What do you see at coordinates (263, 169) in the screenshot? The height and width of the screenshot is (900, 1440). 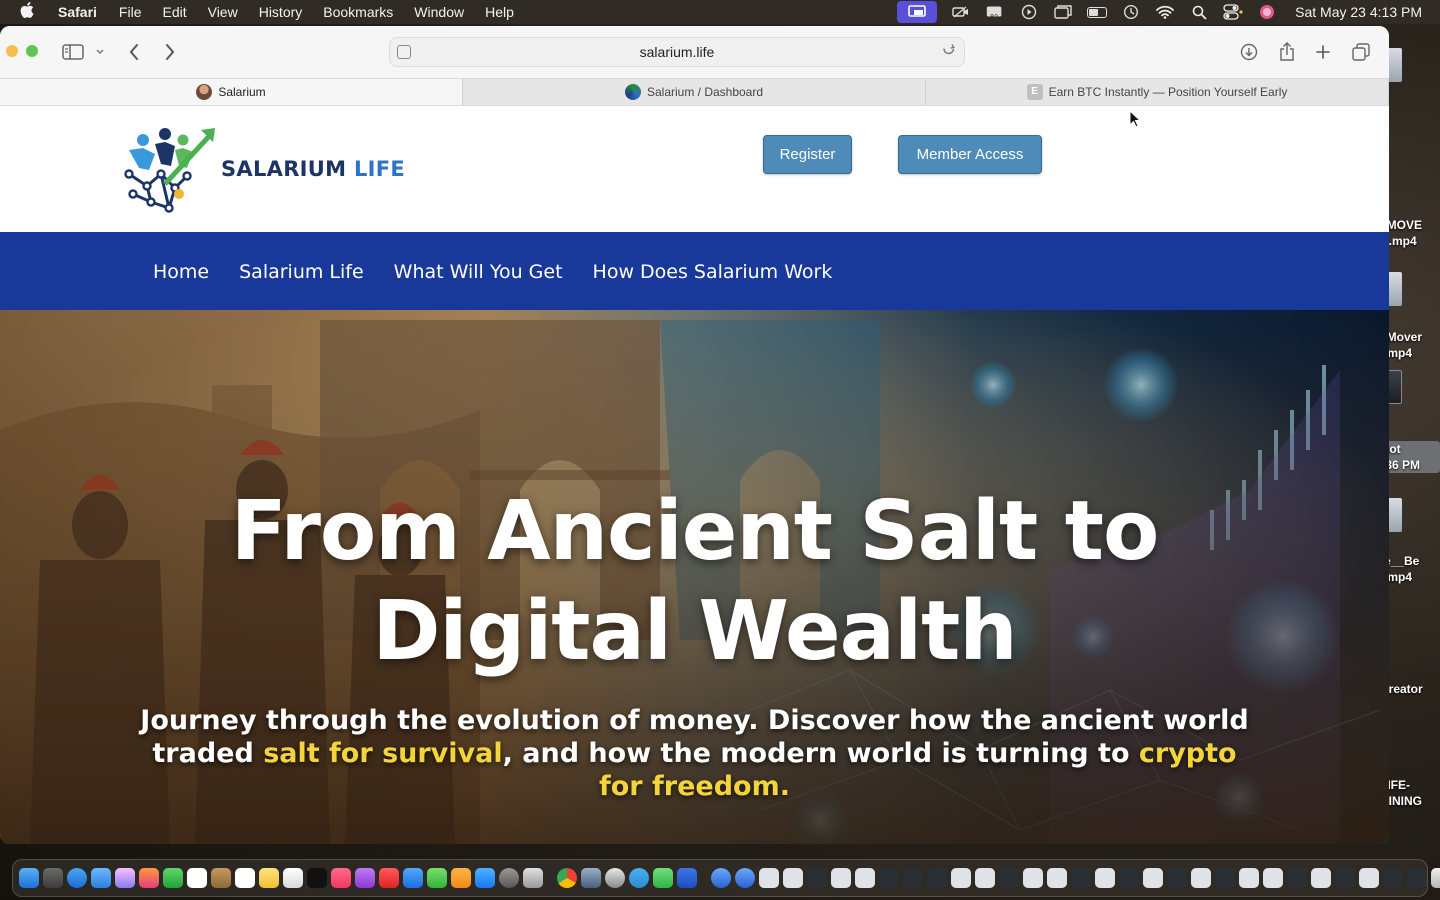 I see `site-logo: SALARIUM LIFE` at bounding box center [263, 169].